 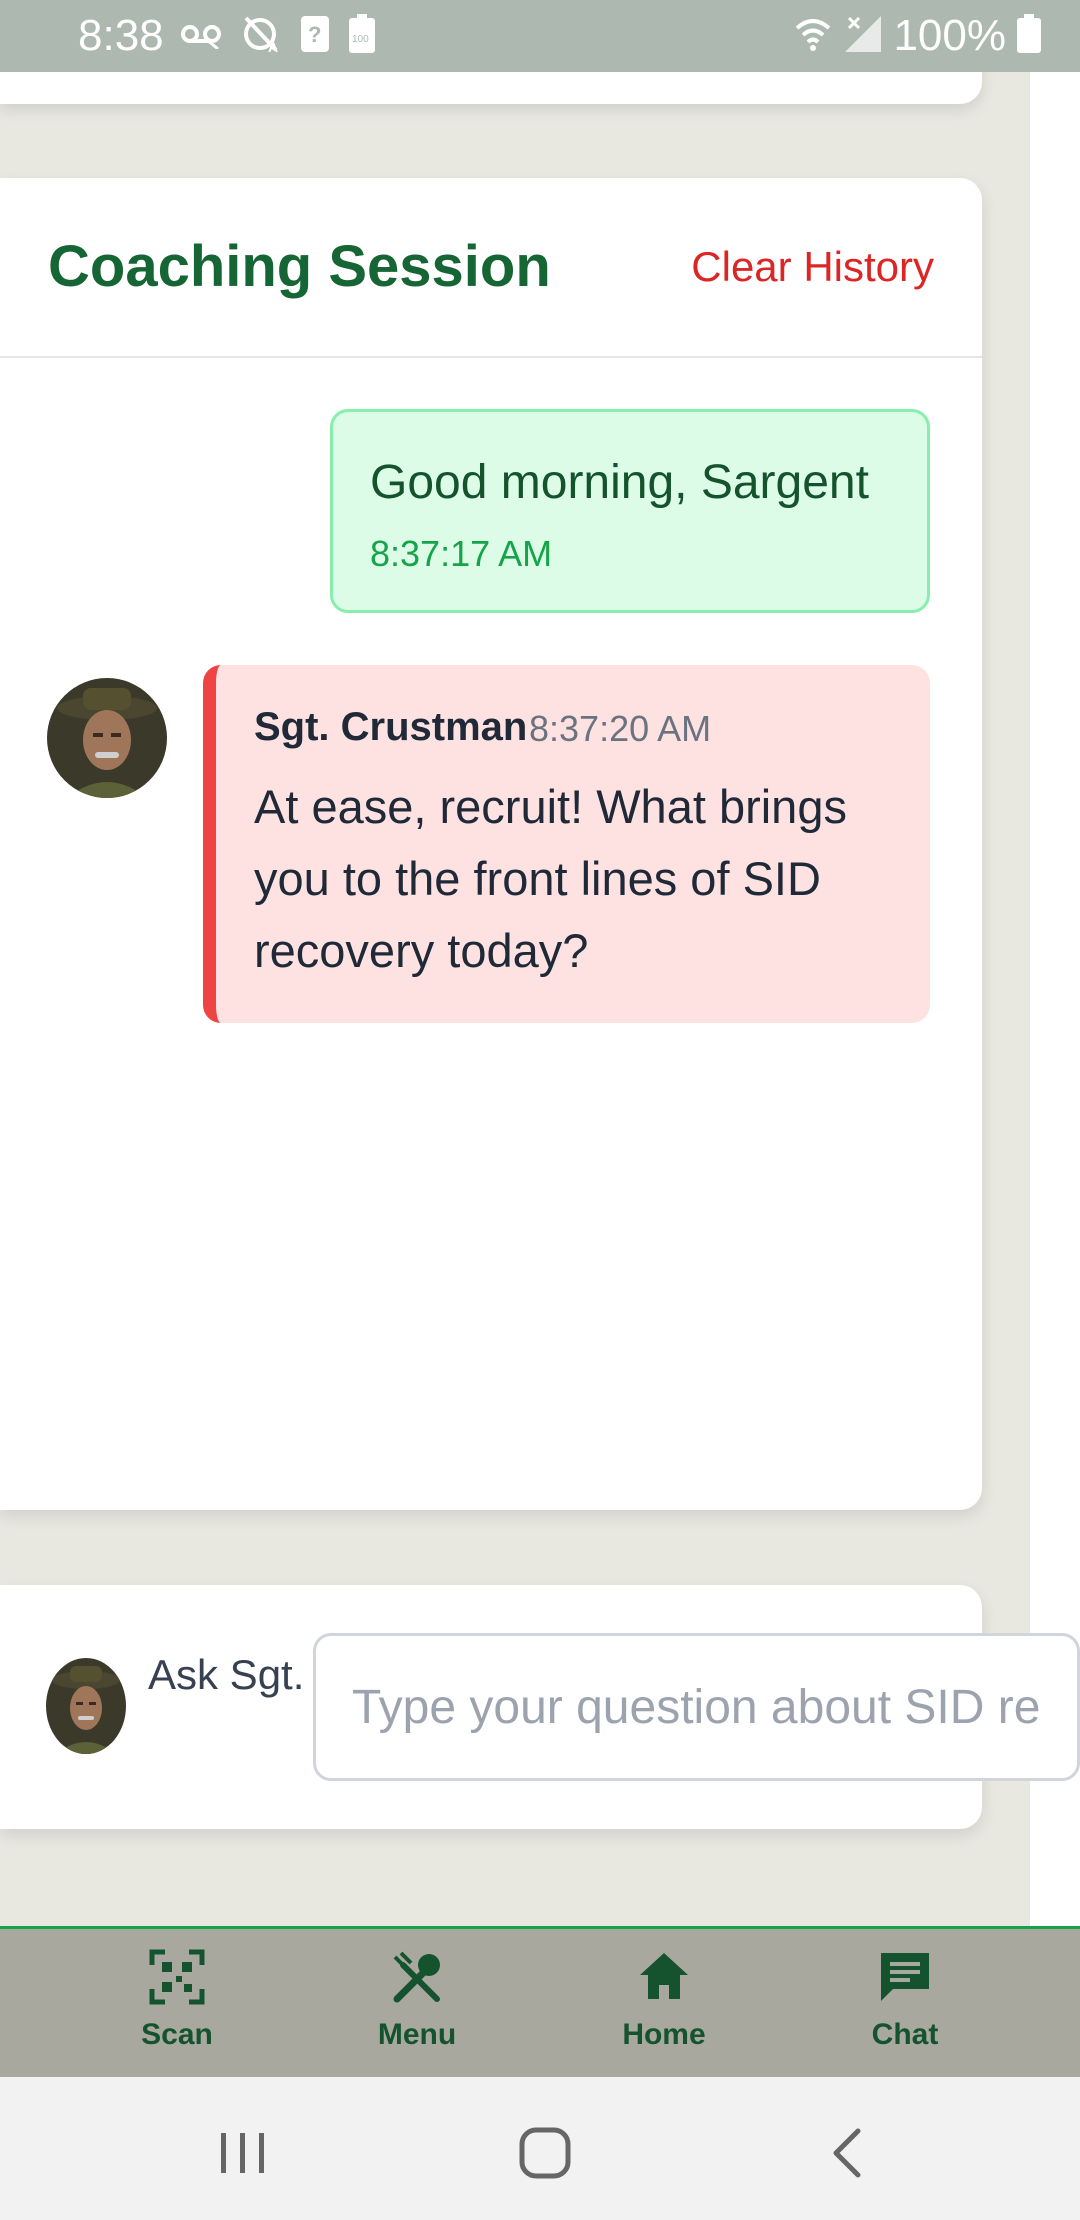 I want to click on home-circle-icon, so click(x=545, y=2153).